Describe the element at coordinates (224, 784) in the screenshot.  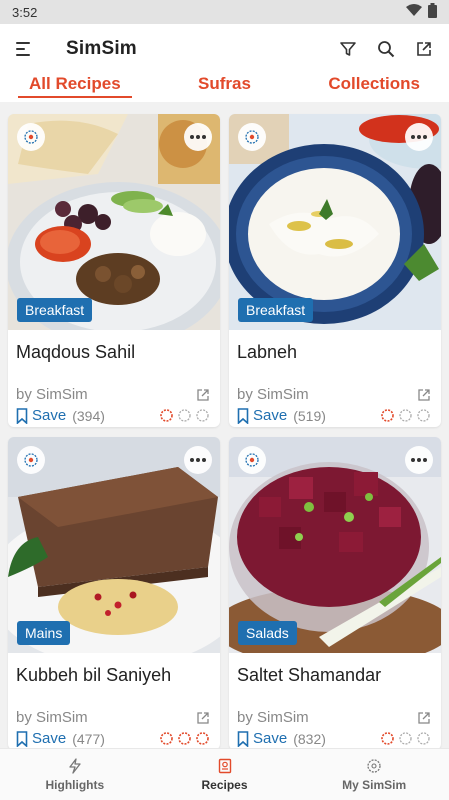
I see `nav-label: Recipes` at that location.